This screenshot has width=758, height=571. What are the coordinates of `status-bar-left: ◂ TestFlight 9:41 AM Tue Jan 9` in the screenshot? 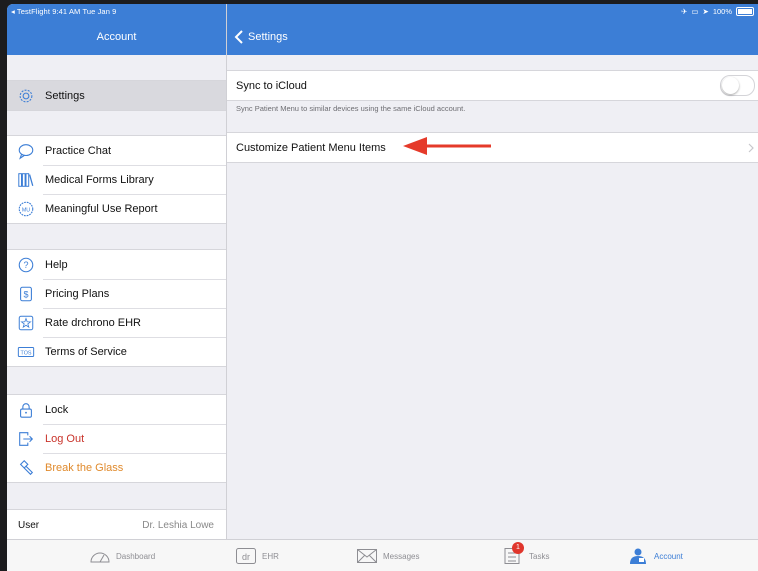 It's located at (64, 11).